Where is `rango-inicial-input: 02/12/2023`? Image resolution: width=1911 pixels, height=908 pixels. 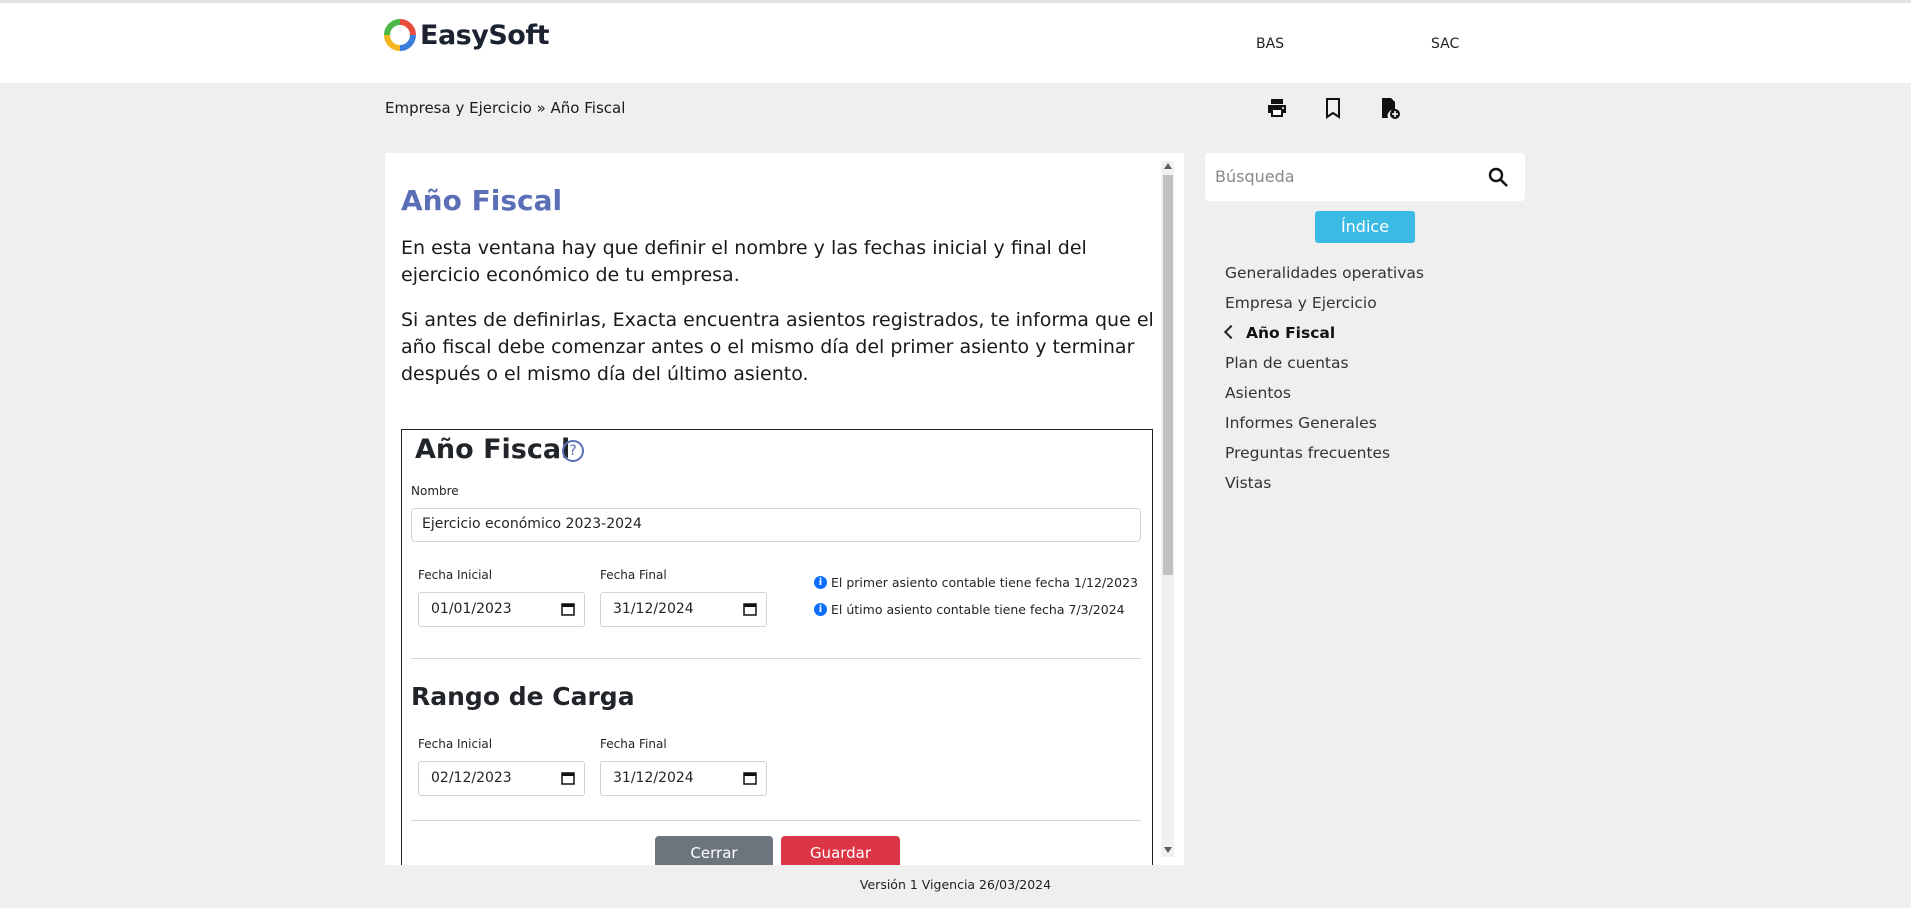
rango-inicial-input: 02/12/2023 is located at coordinates (501, 778).